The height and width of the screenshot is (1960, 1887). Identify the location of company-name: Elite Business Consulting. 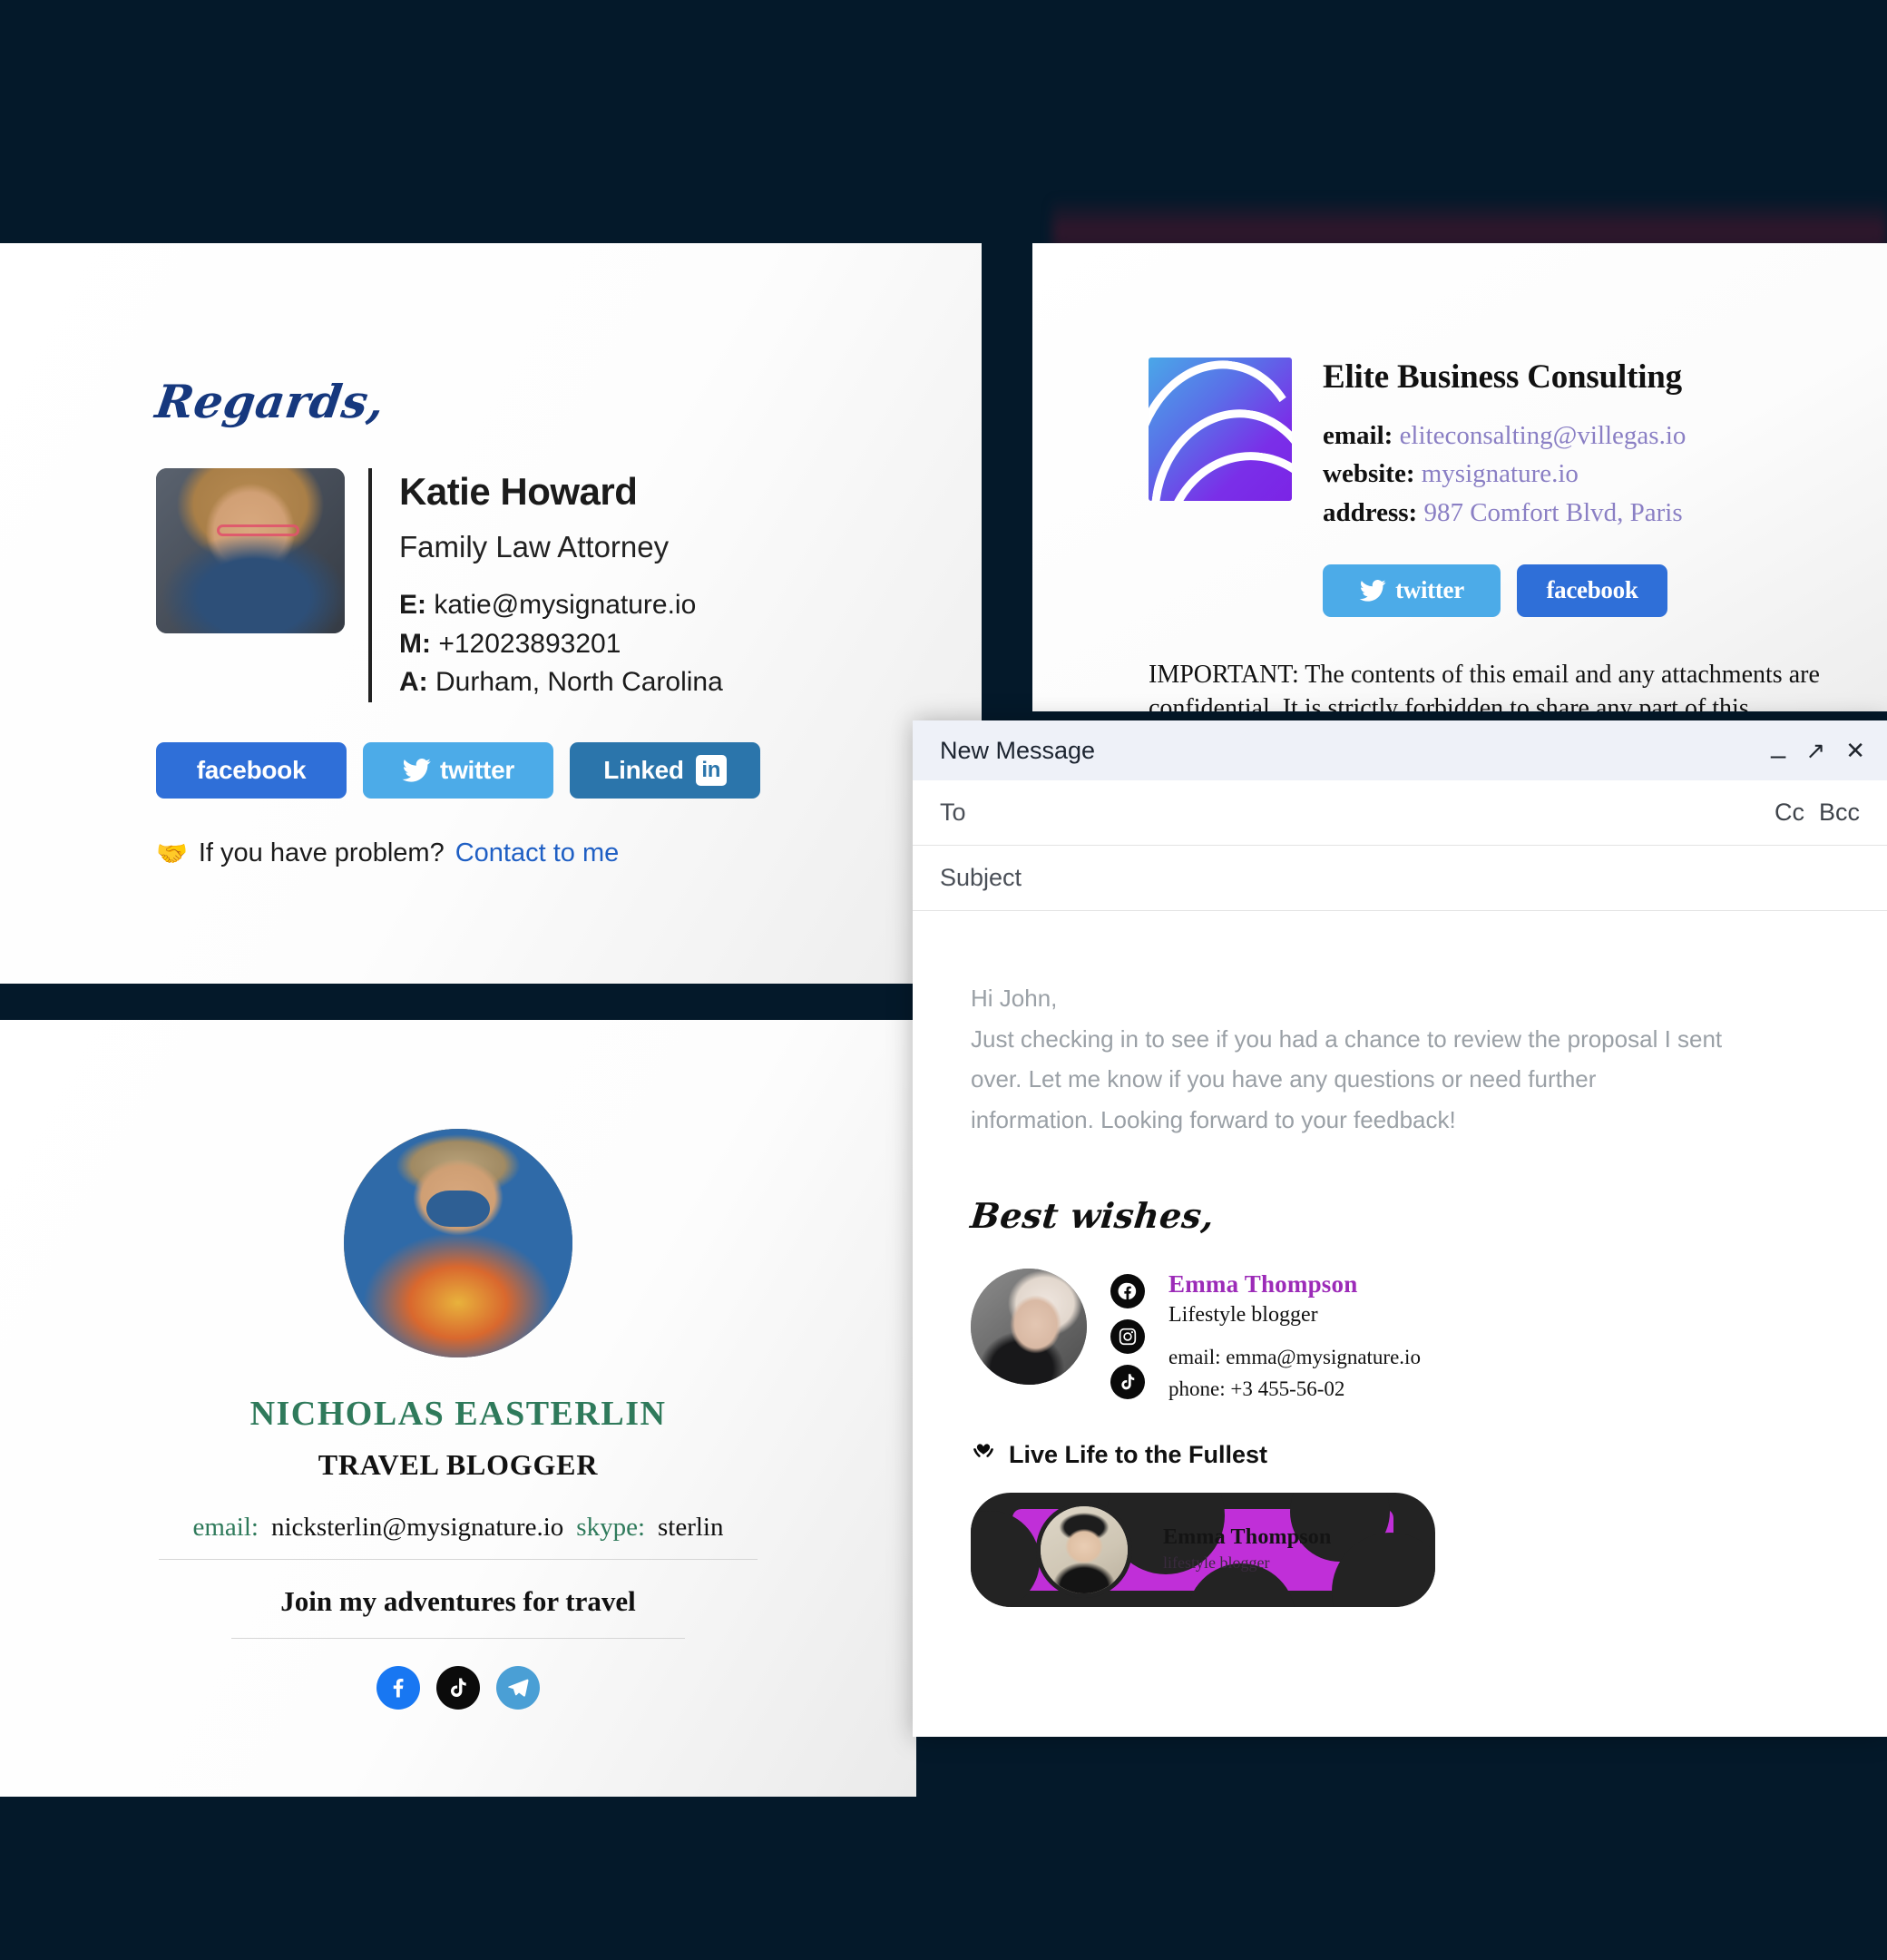
(1503, 377).